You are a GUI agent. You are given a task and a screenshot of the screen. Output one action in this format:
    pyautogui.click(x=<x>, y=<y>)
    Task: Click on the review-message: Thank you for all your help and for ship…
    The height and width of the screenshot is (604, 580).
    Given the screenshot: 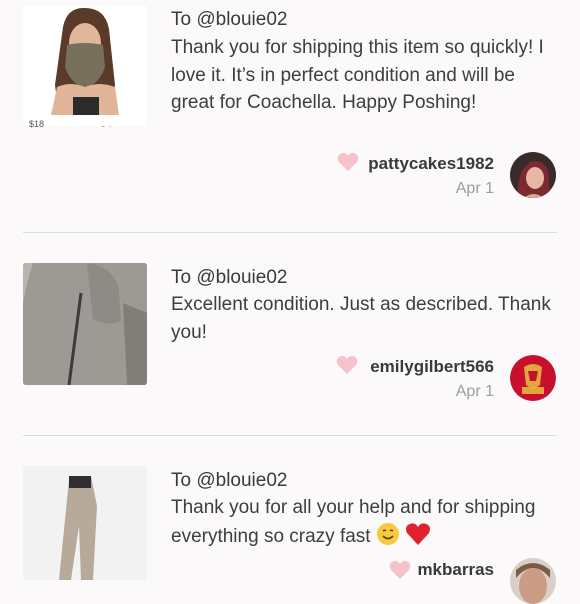 What is the action you would take?
    pyautogui.click(x=363, y=522)
    